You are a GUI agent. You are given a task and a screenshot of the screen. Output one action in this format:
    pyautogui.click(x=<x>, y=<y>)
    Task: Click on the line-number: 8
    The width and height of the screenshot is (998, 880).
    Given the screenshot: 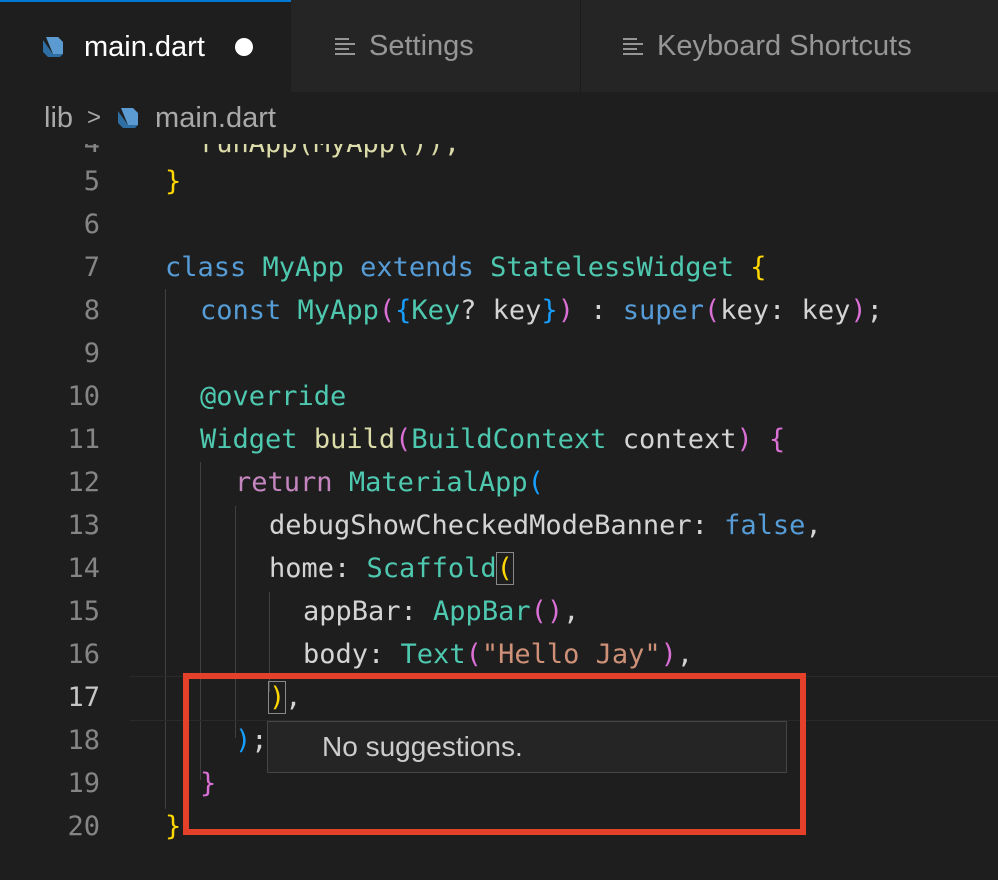 What is the action you would take?
    pyautogui.click(x=91, y=310)
    